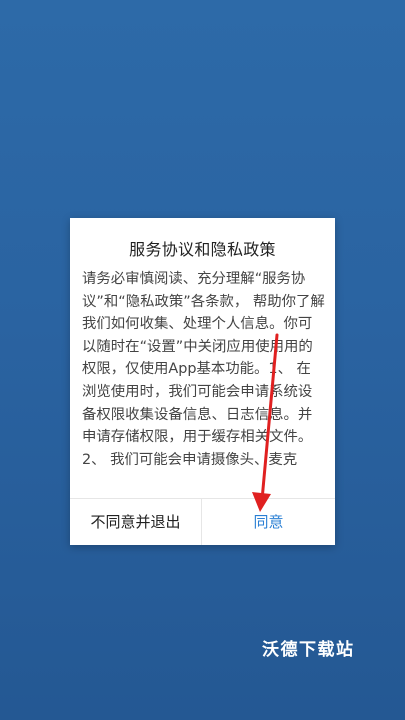  I want to click on watermark-text: 沃德下载站, so click(308, 650).